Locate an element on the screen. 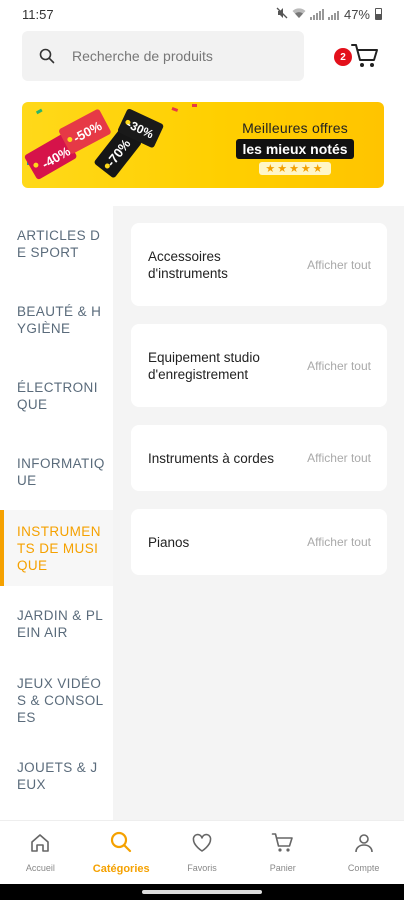 Image resolution: width=404 pixels, height=900 pixels. home-icon is located at coordinates (40, 845).